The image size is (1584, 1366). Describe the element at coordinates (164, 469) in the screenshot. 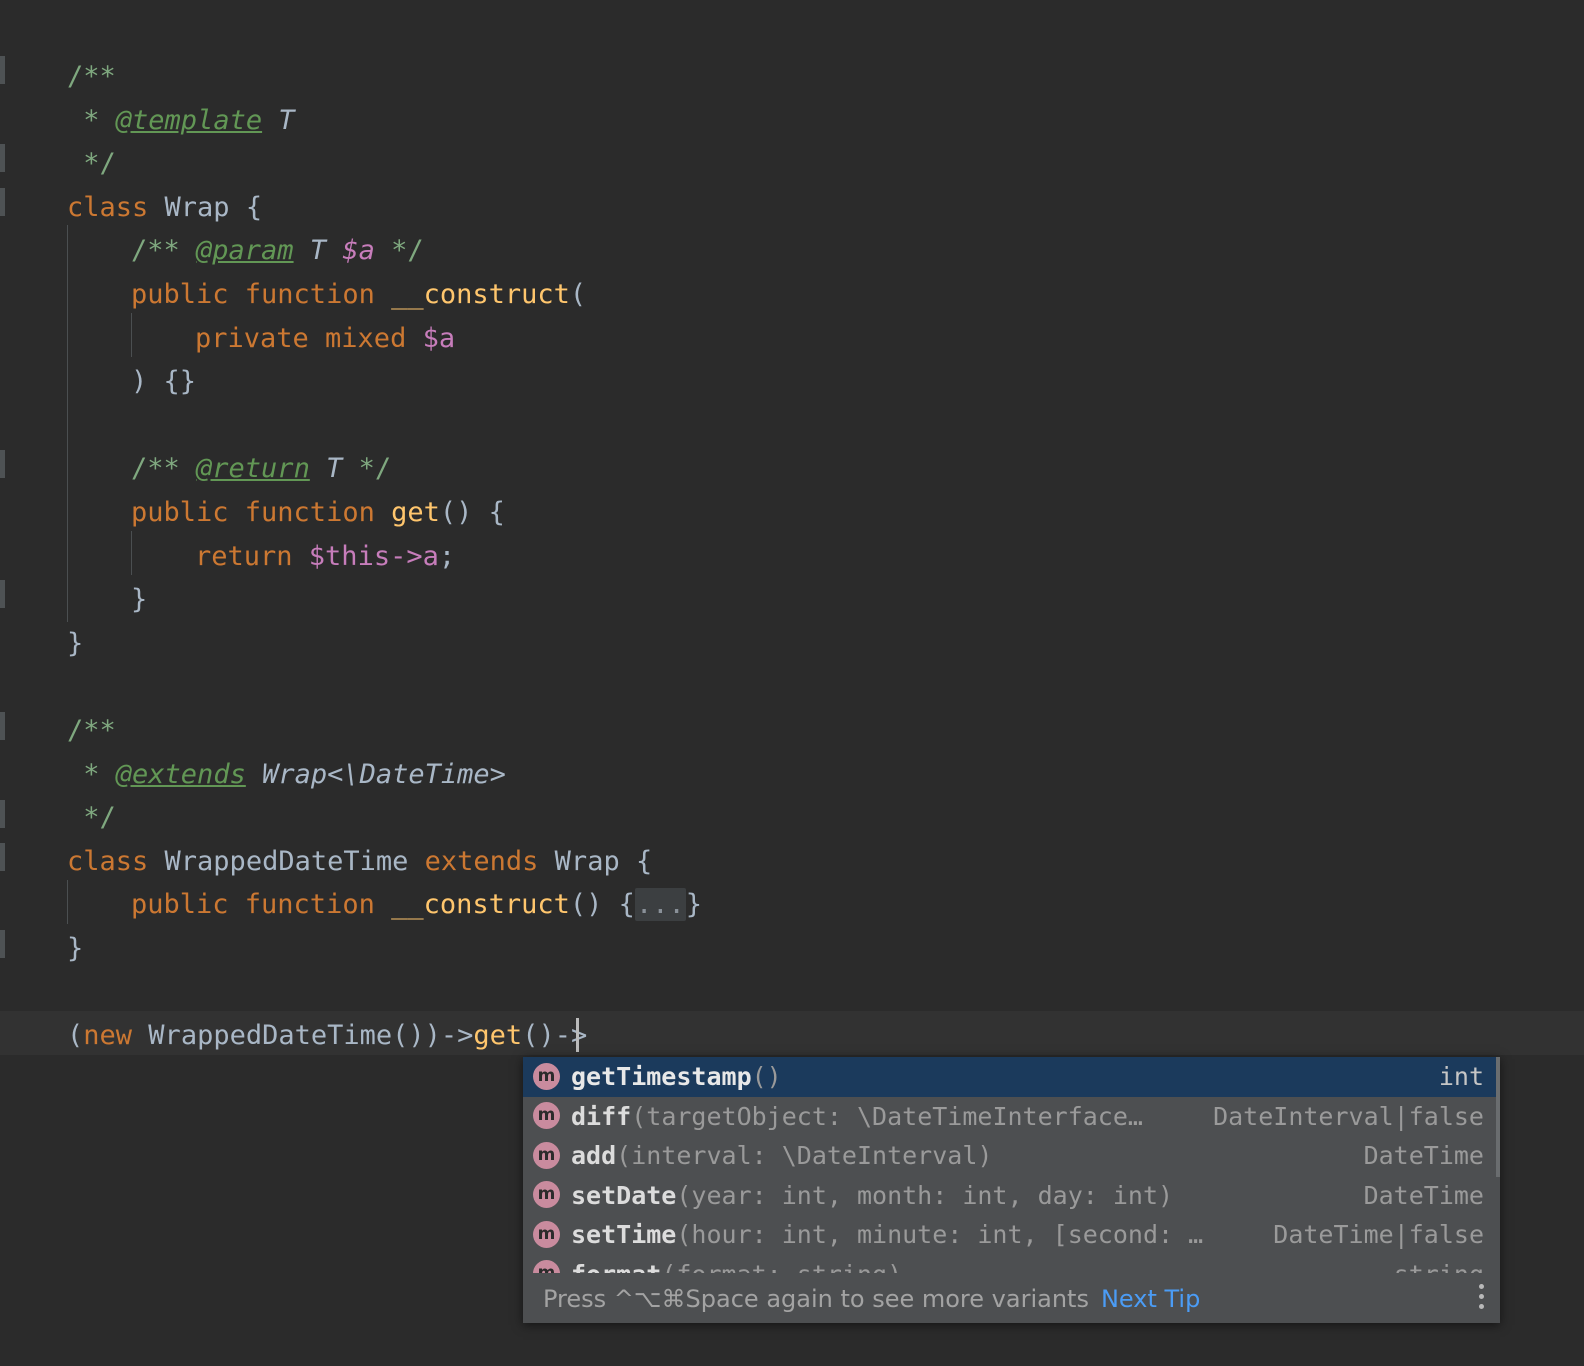

I see `code-token-comment: /**` at that location.